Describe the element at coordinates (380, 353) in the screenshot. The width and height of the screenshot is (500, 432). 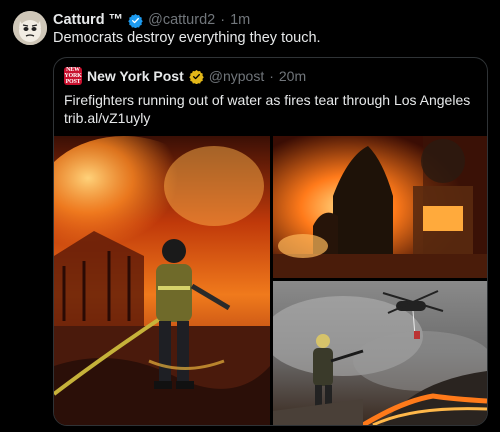
I see `helicopter-firefighter-photo` at that location.